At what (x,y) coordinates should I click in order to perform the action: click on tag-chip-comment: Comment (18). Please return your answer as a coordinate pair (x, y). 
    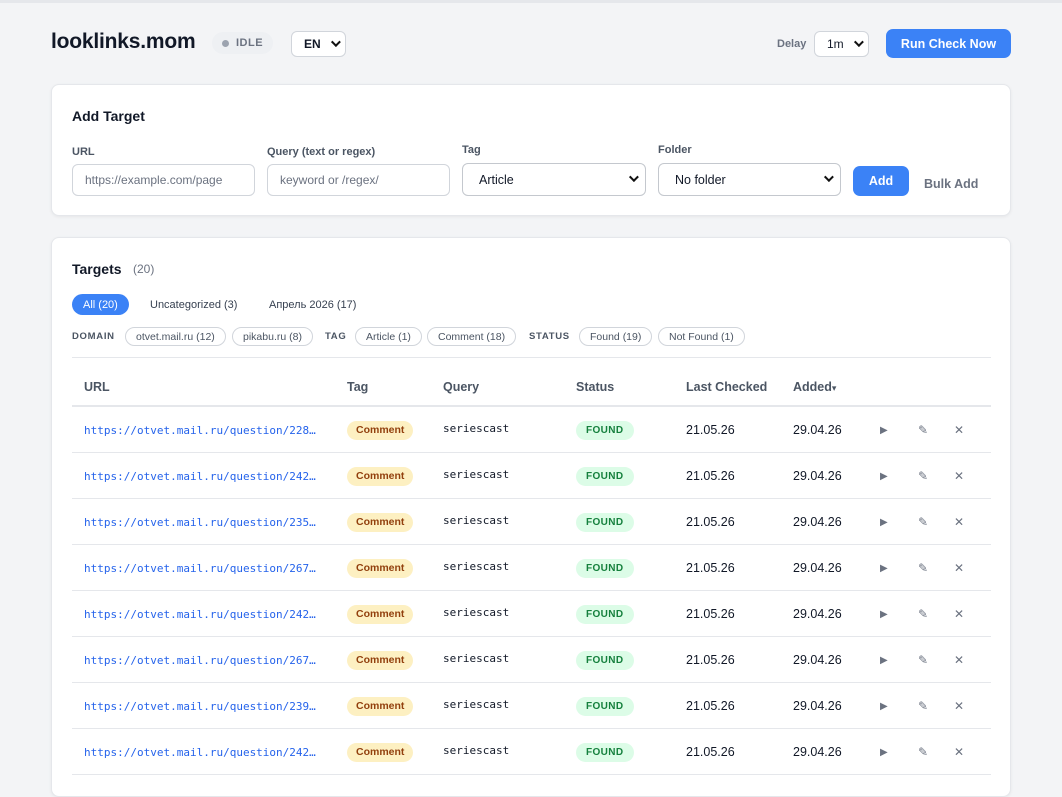
    Looking at the image, I should click on (472, 336).